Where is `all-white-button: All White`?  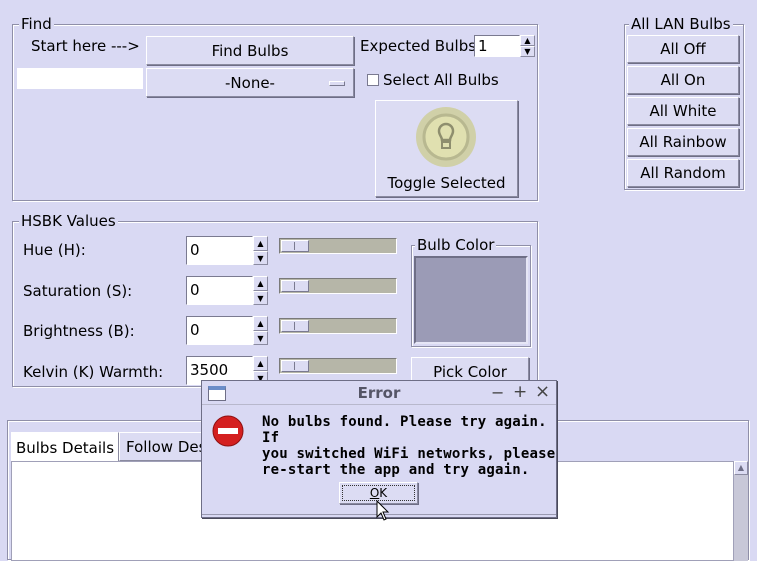
all-white-button: All White is located at coordinates (683, 111).